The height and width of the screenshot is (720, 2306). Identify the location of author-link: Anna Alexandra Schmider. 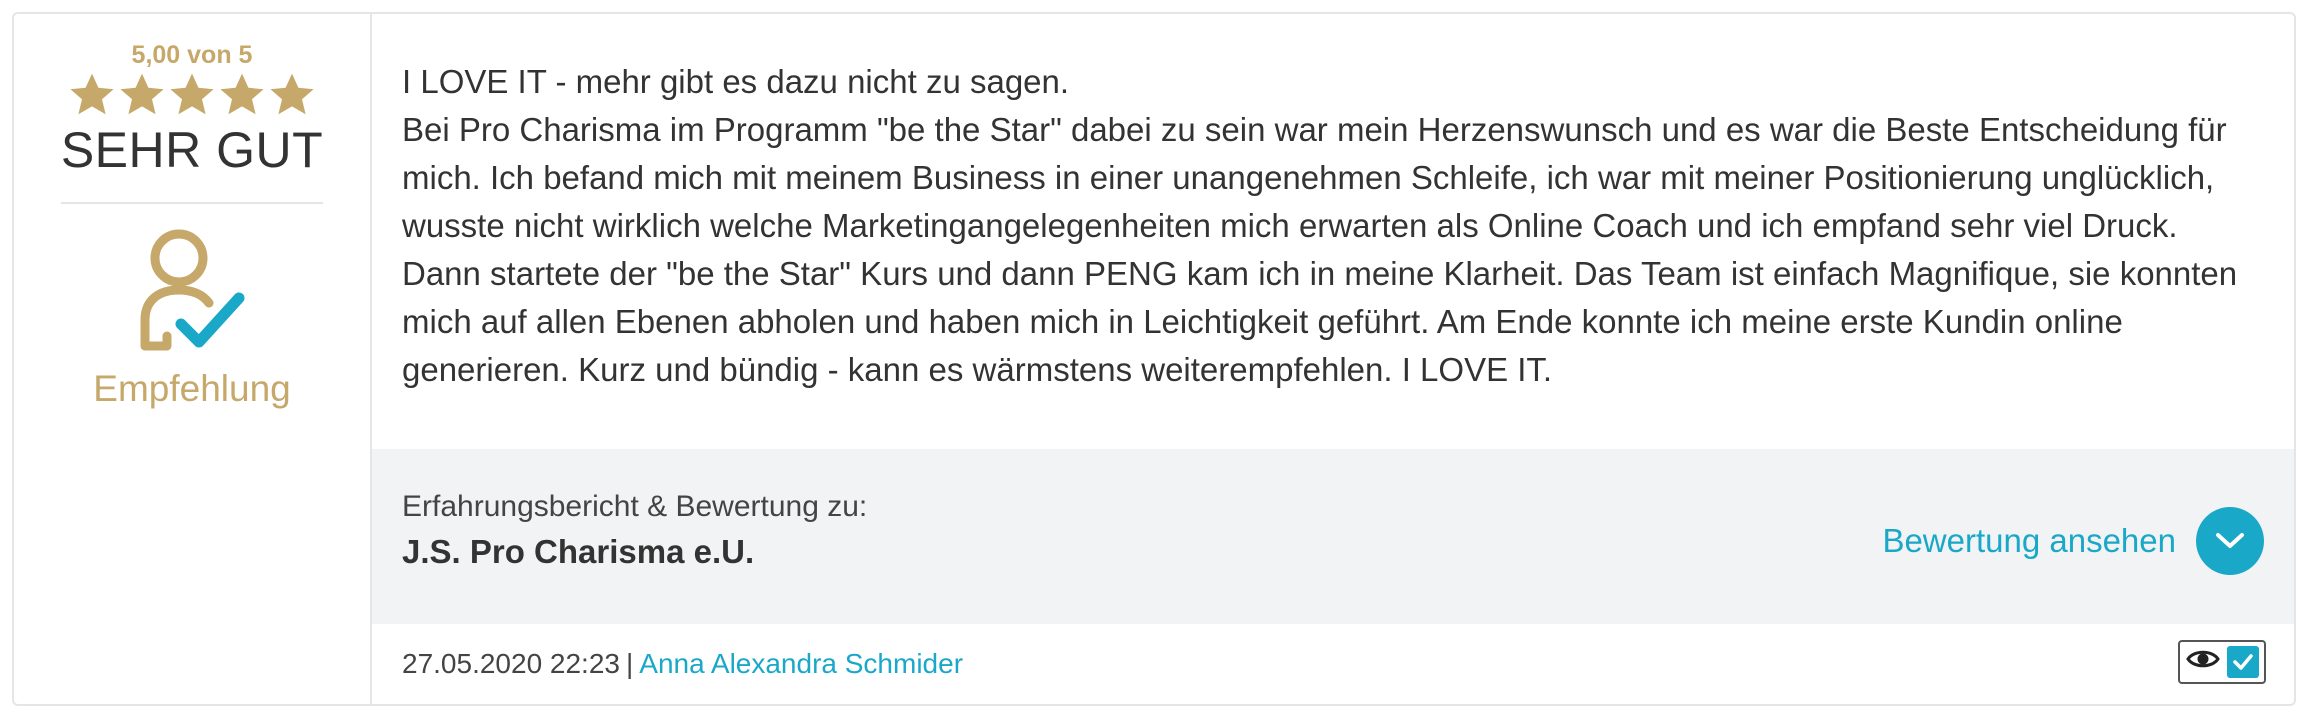
(801, 664).